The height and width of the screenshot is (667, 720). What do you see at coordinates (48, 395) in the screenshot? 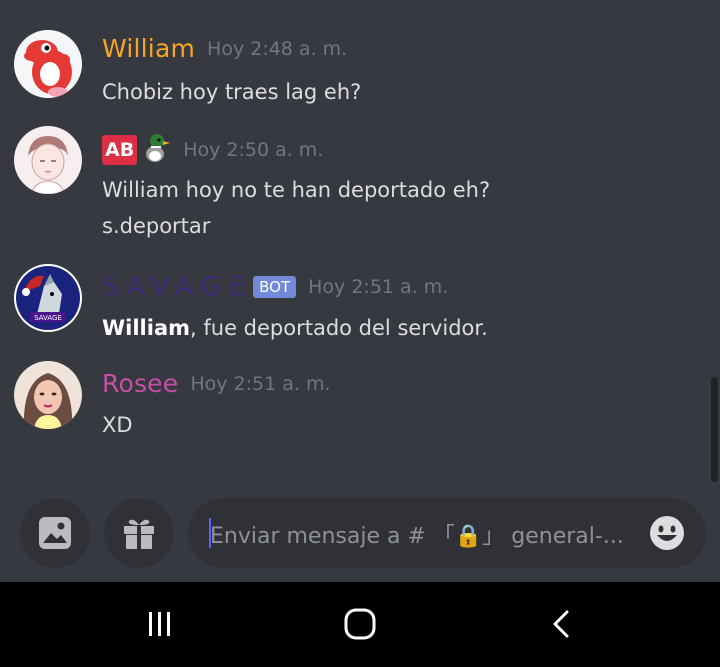
I see `avatar-rosee` at bounding box center [48, 395].